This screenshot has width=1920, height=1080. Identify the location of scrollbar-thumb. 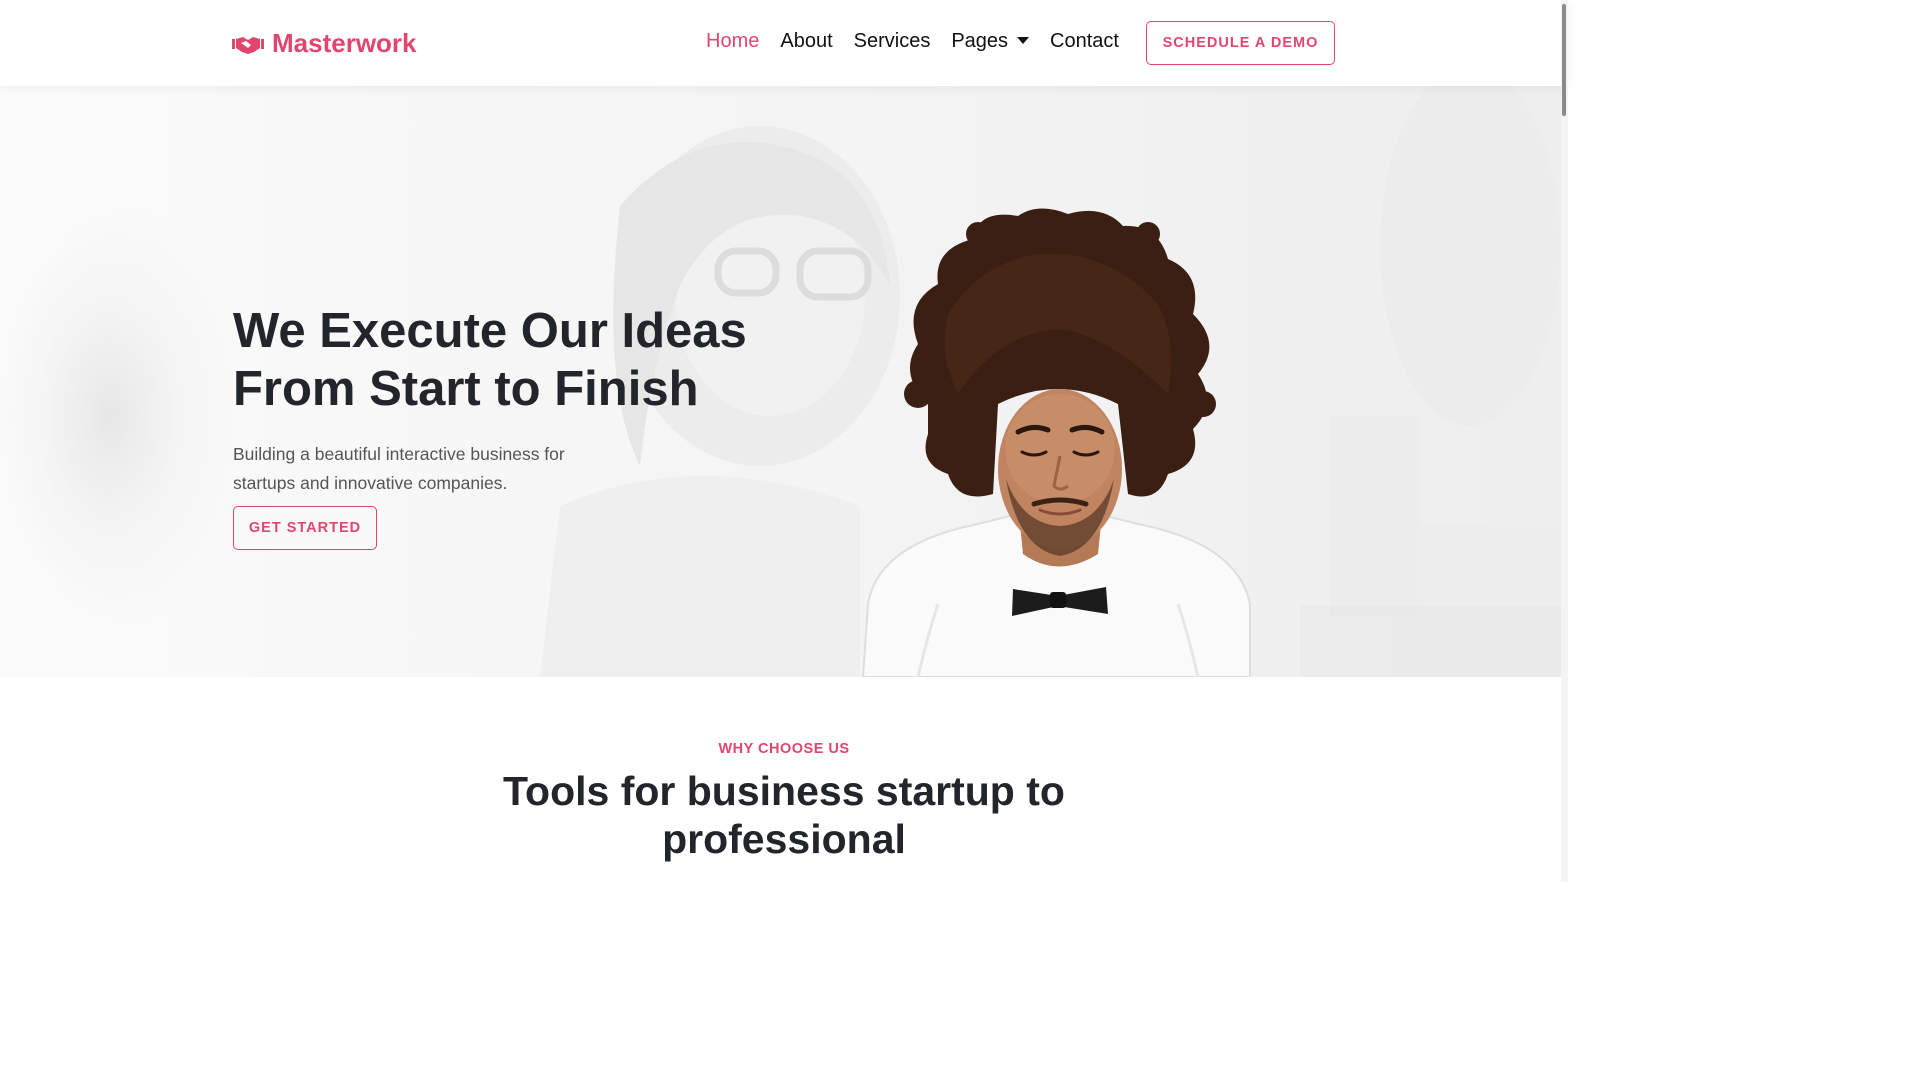
(1564, 60).